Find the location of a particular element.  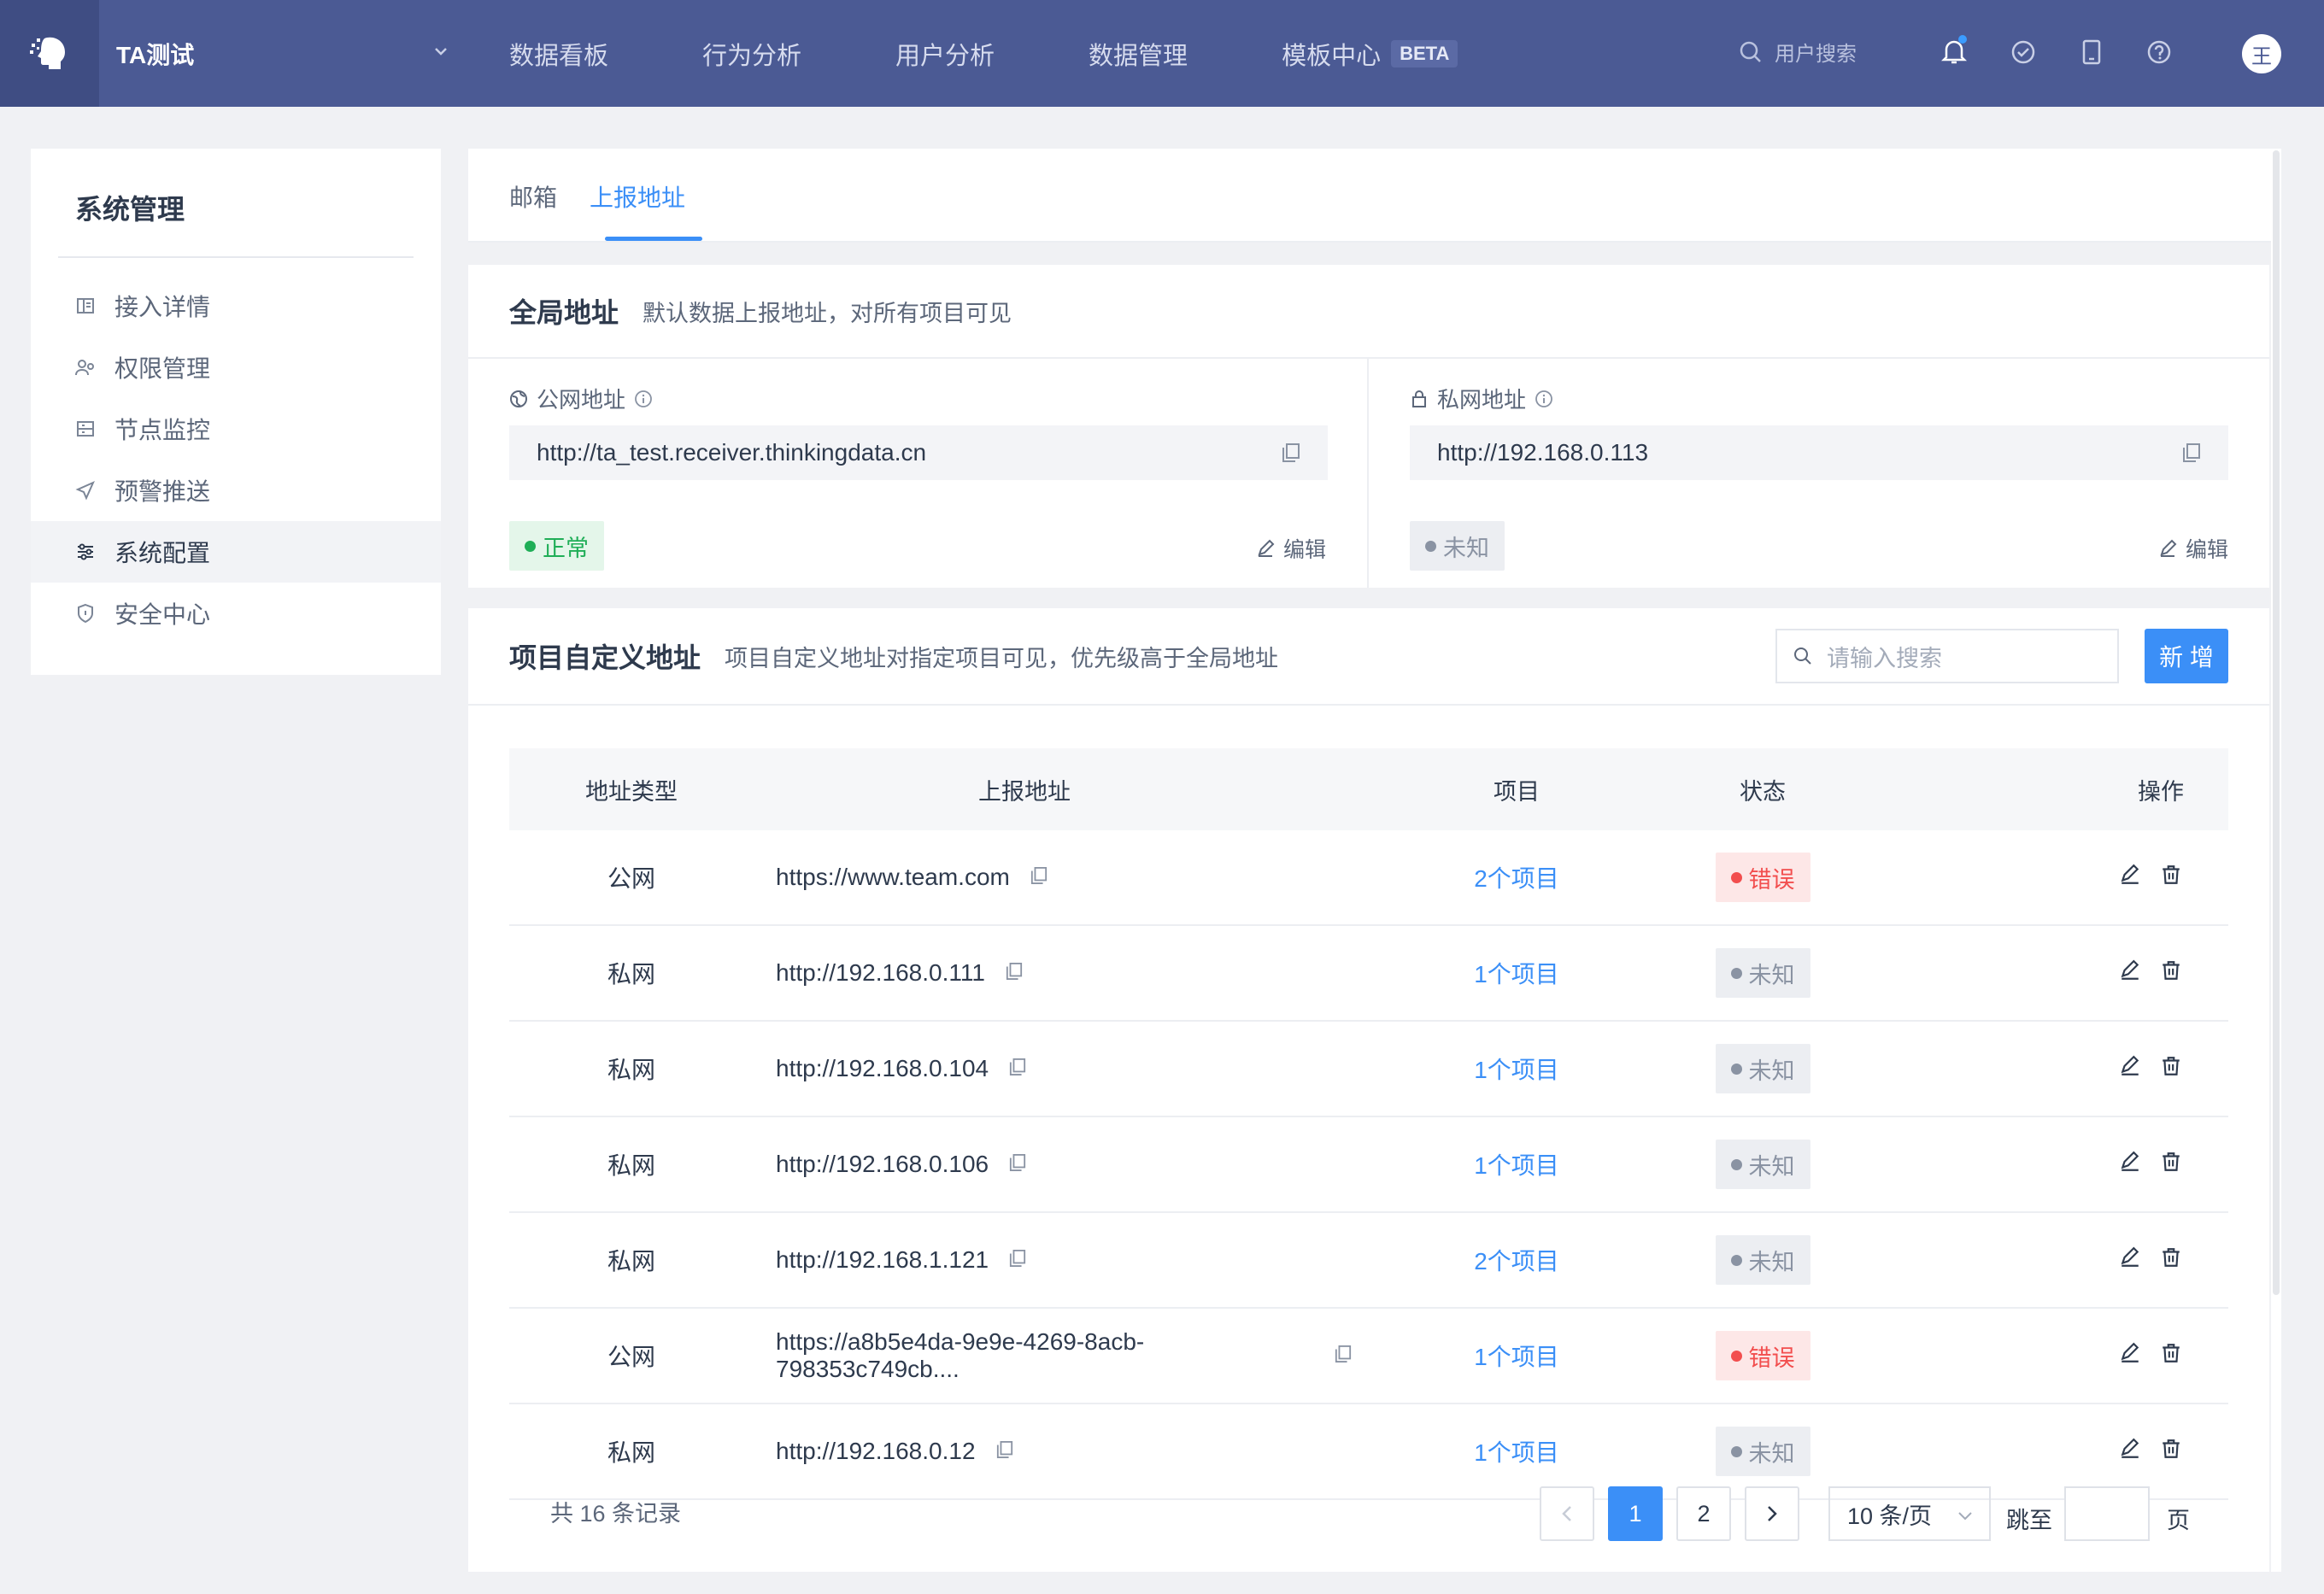

nav-label: 数据看板 is located at coordinates (559, 56).